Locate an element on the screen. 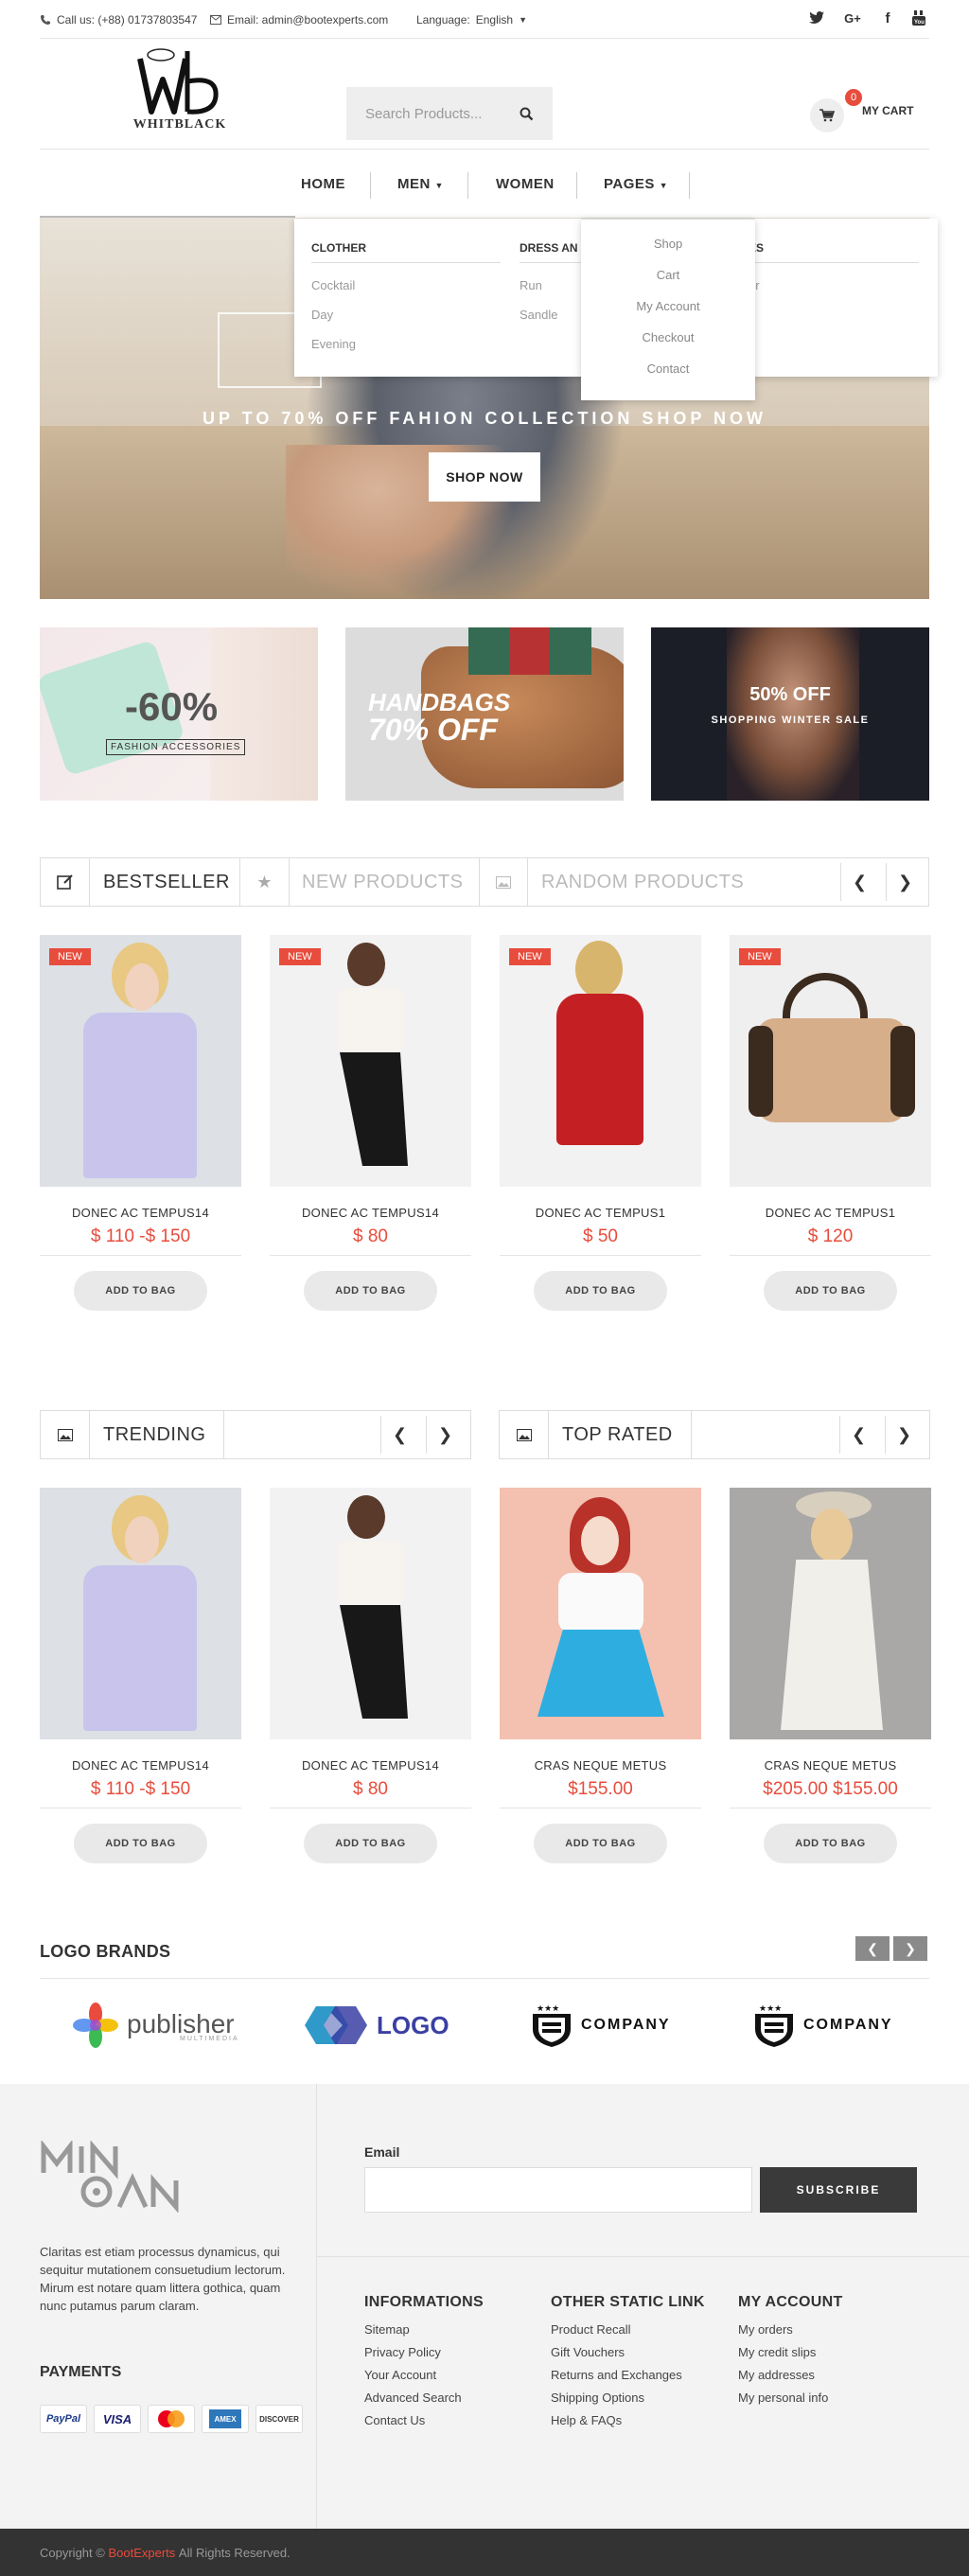 The width and height of the screenshot is (969, 2576). main-nav: HOME MEN ▼ WOMEN PAGES ▼ is located at coordinates (484, 185).